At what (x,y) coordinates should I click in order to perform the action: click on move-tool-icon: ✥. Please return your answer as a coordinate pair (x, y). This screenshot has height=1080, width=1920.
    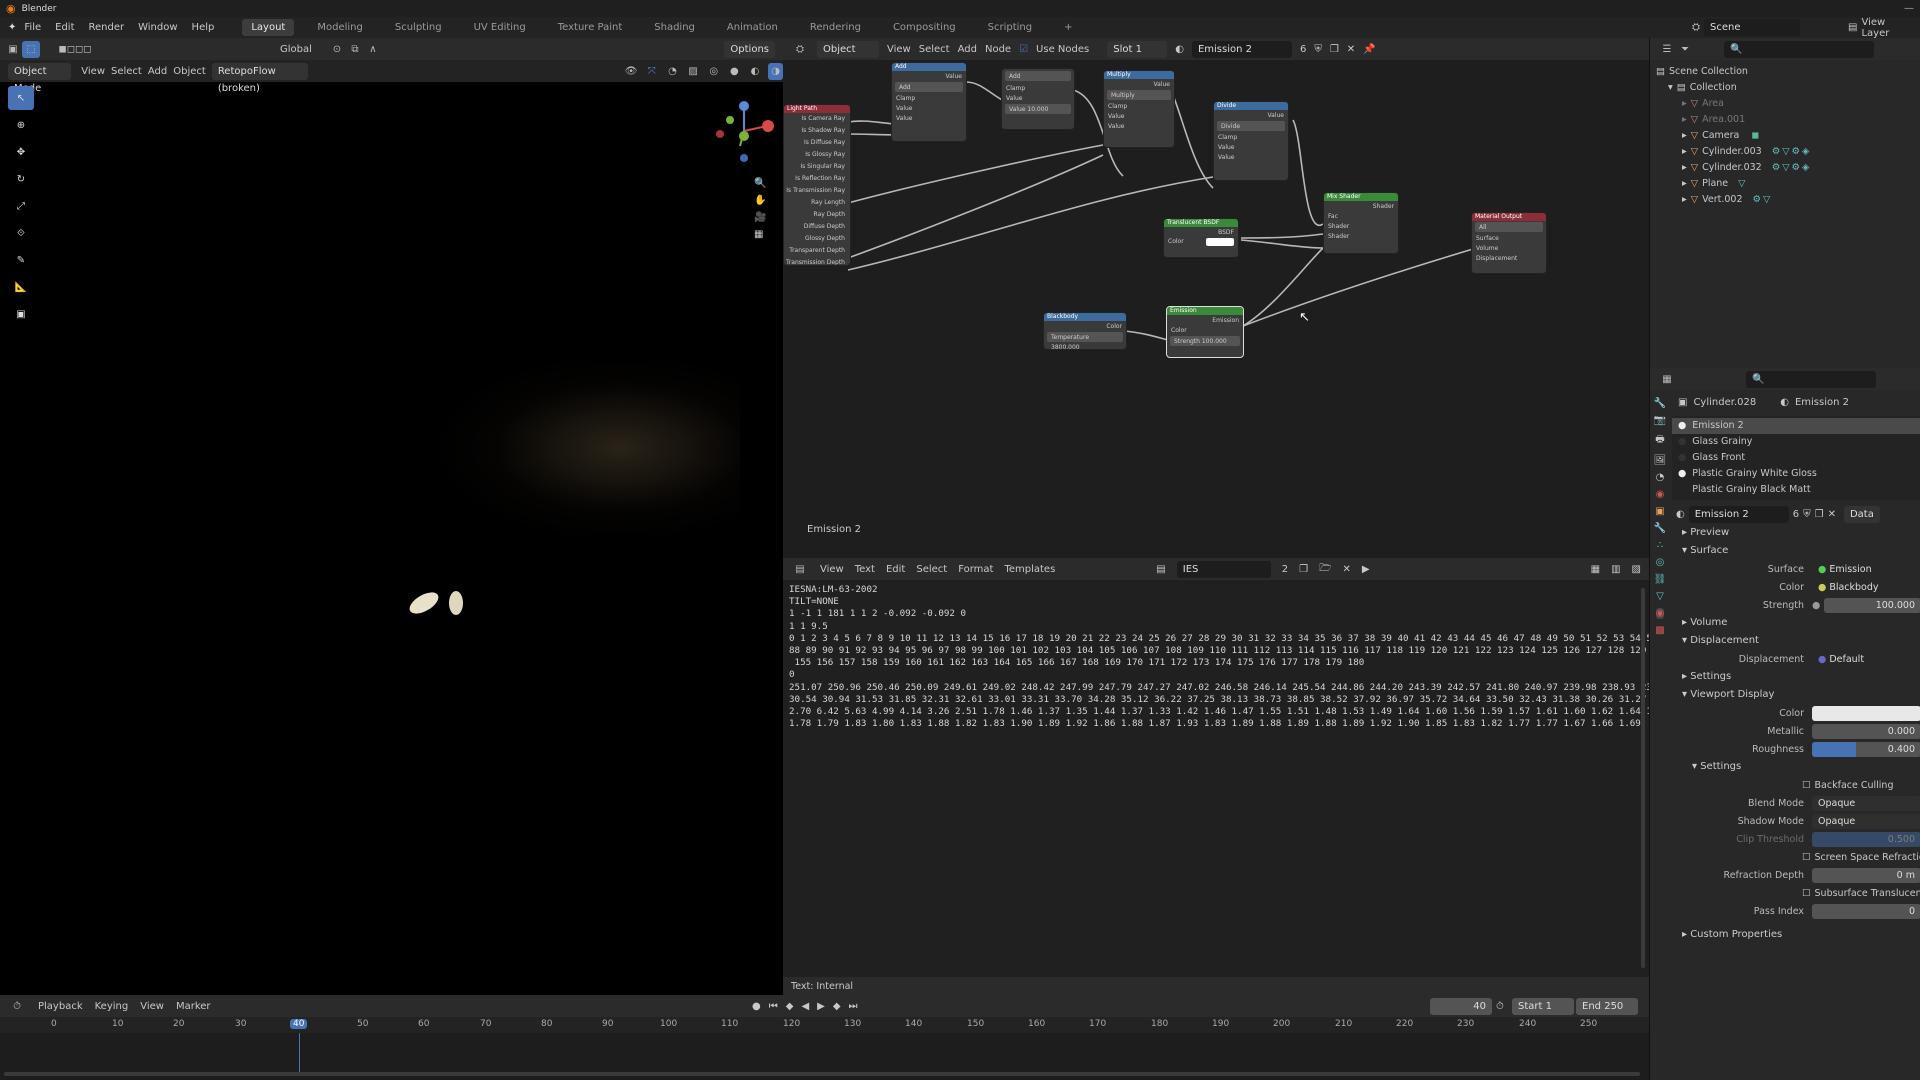
    Looking at the image, I should click on (21, 152).